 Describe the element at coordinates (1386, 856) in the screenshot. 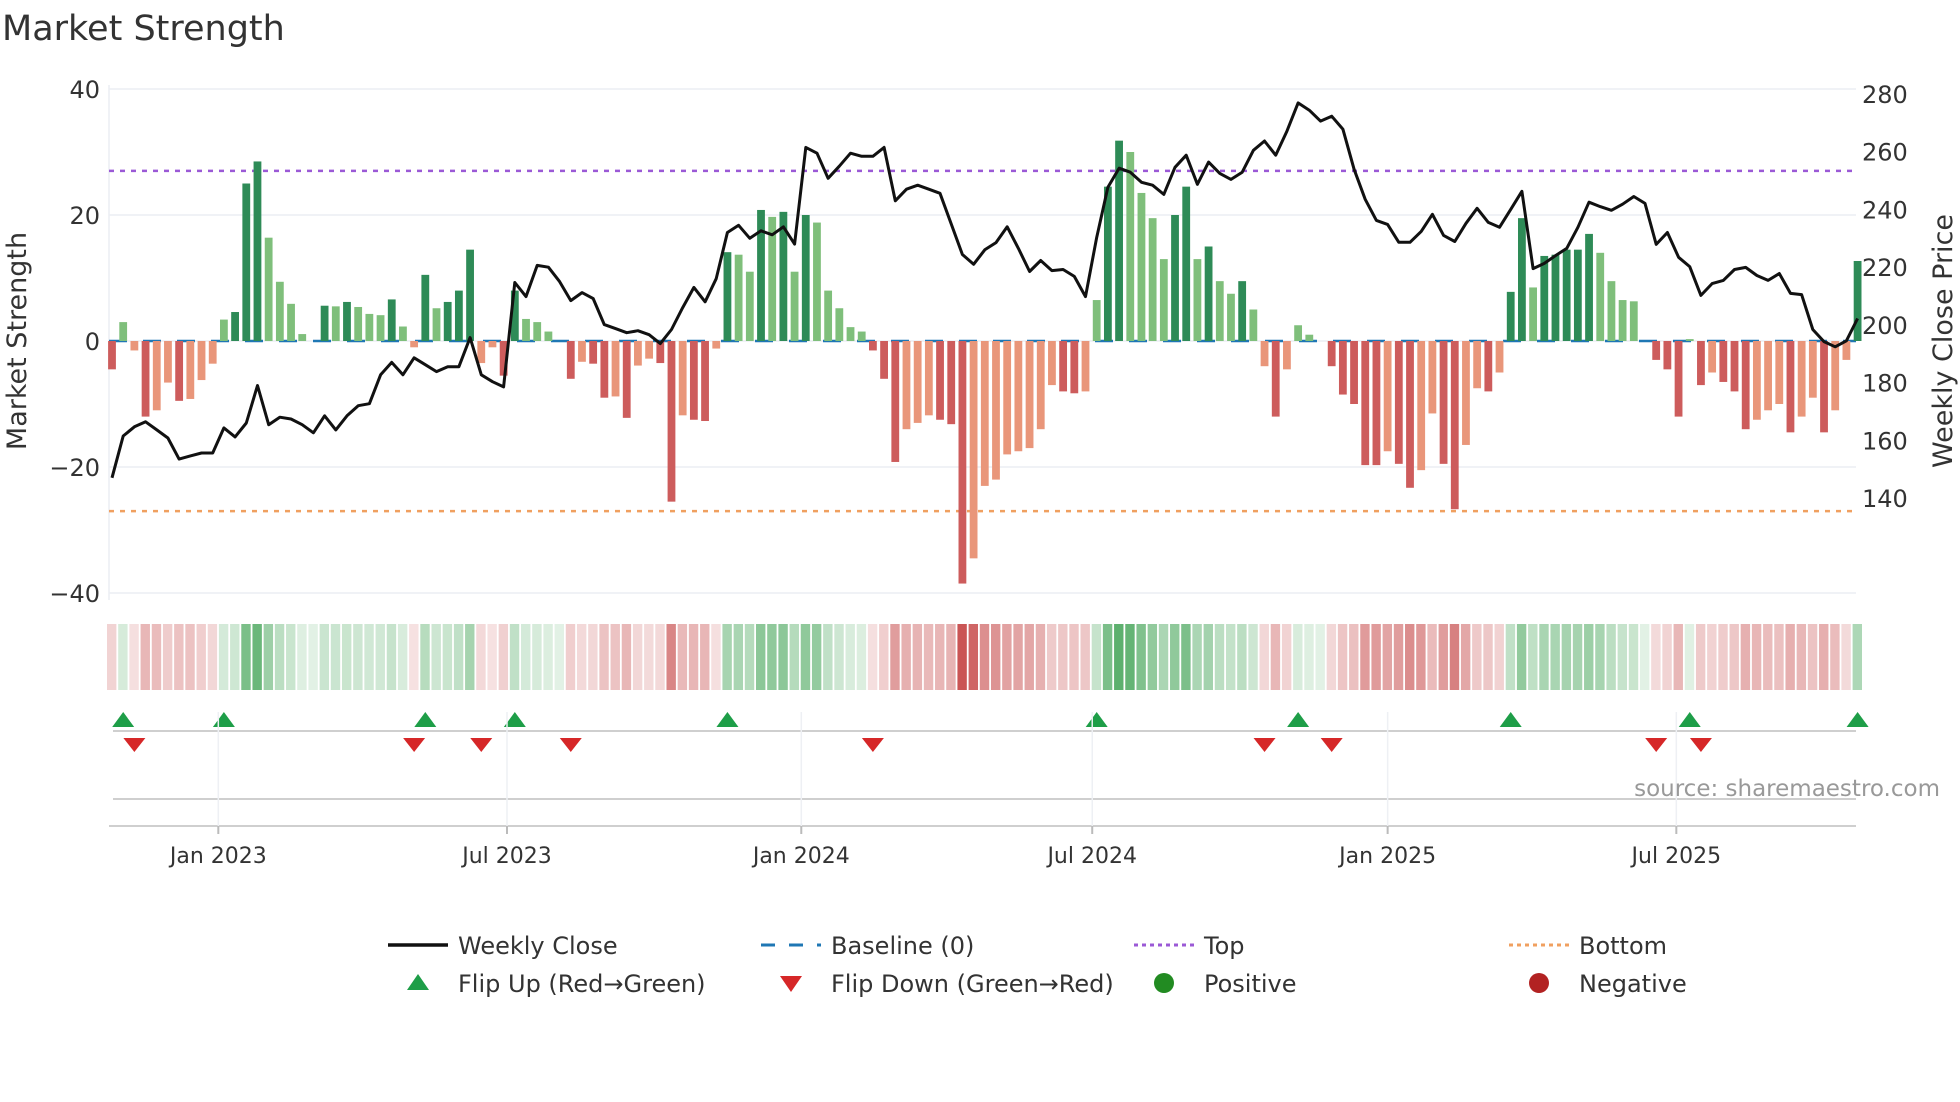

I see `x-tick-label: Jan 2025` at that location.